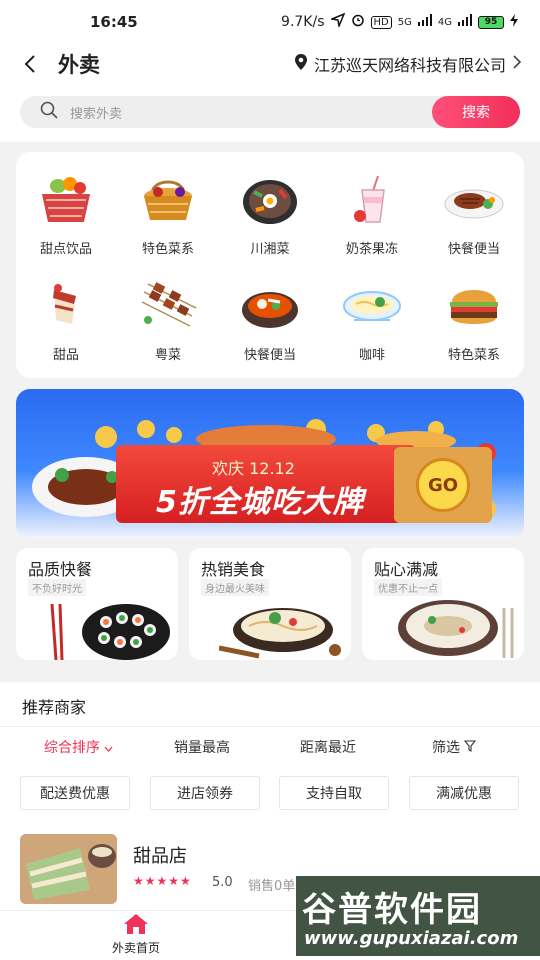 Image resolution: width=540 pixels, height=960 pixels. What do you see at coordinates (517, 64) in the screenshot?
I see `chevron-right-icon` at bounding box center [517, 64].